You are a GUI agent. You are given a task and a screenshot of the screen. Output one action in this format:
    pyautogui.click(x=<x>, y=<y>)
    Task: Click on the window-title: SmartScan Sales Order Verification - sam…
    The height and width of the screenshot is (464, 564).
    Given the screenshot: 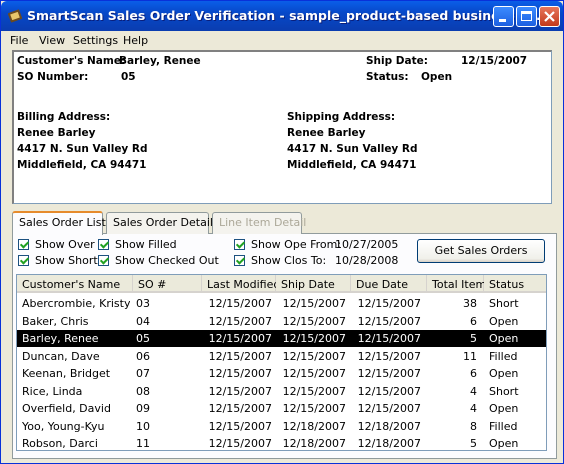 What is the action you would take?
    pyautogui.click(x=289, y=15)
    